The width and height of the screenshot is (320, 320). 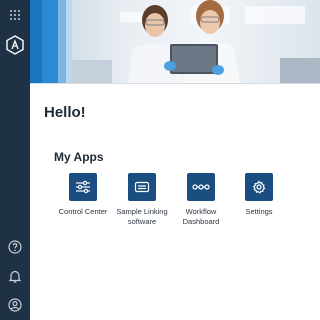 What do you see at coordinates (142, 216) in the screenshot?
I see `app-tile-label: Sample Linking software` at bounding box center [142, 216].